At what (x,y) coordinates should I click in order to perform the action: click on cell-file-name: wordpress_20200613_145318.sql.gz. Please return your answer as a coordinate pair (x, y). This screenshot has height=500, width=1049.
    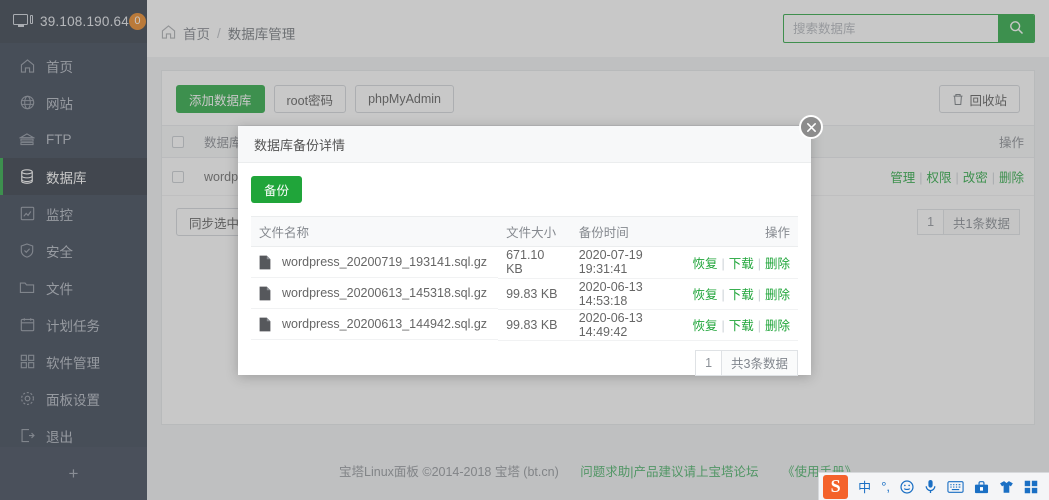
    Looking at the image, I should click on (375, 293).